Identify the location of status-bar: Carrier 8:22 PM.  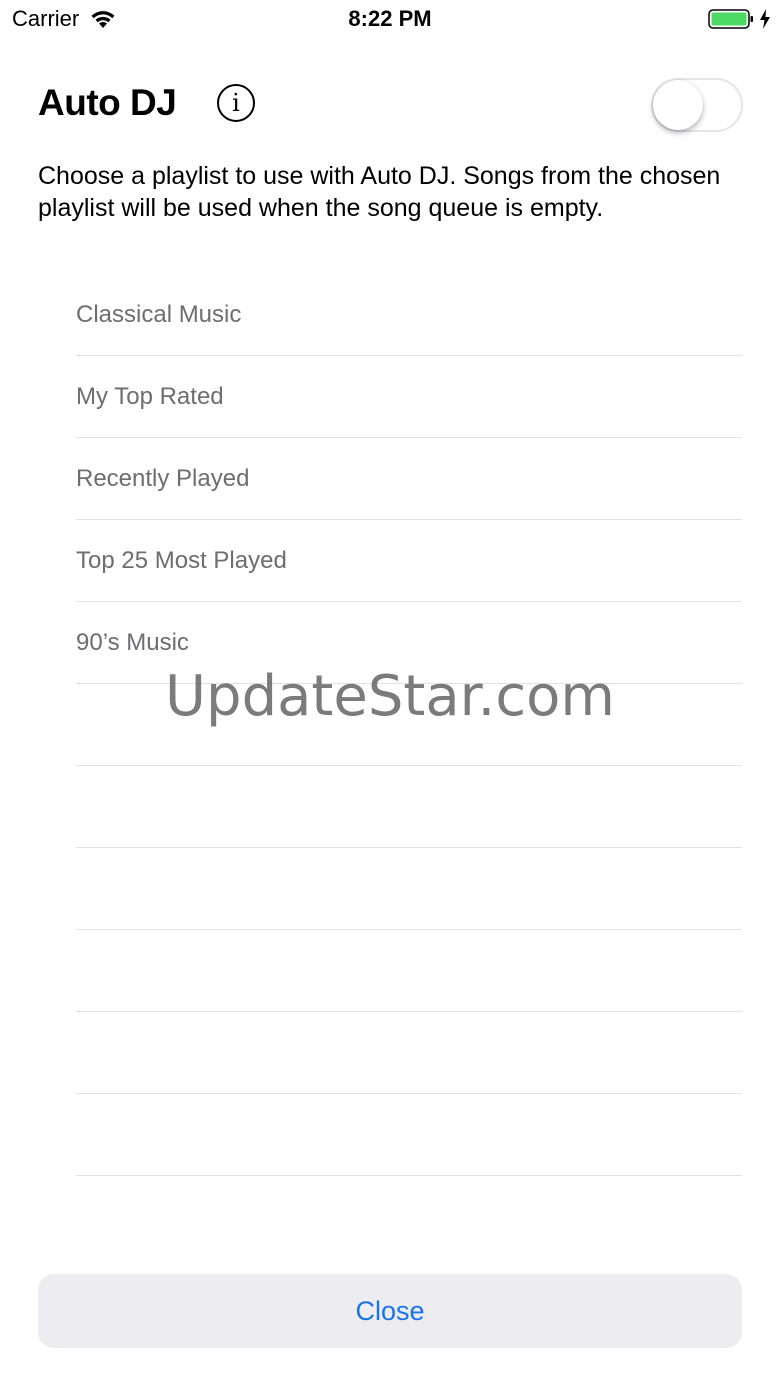
(390, 20).